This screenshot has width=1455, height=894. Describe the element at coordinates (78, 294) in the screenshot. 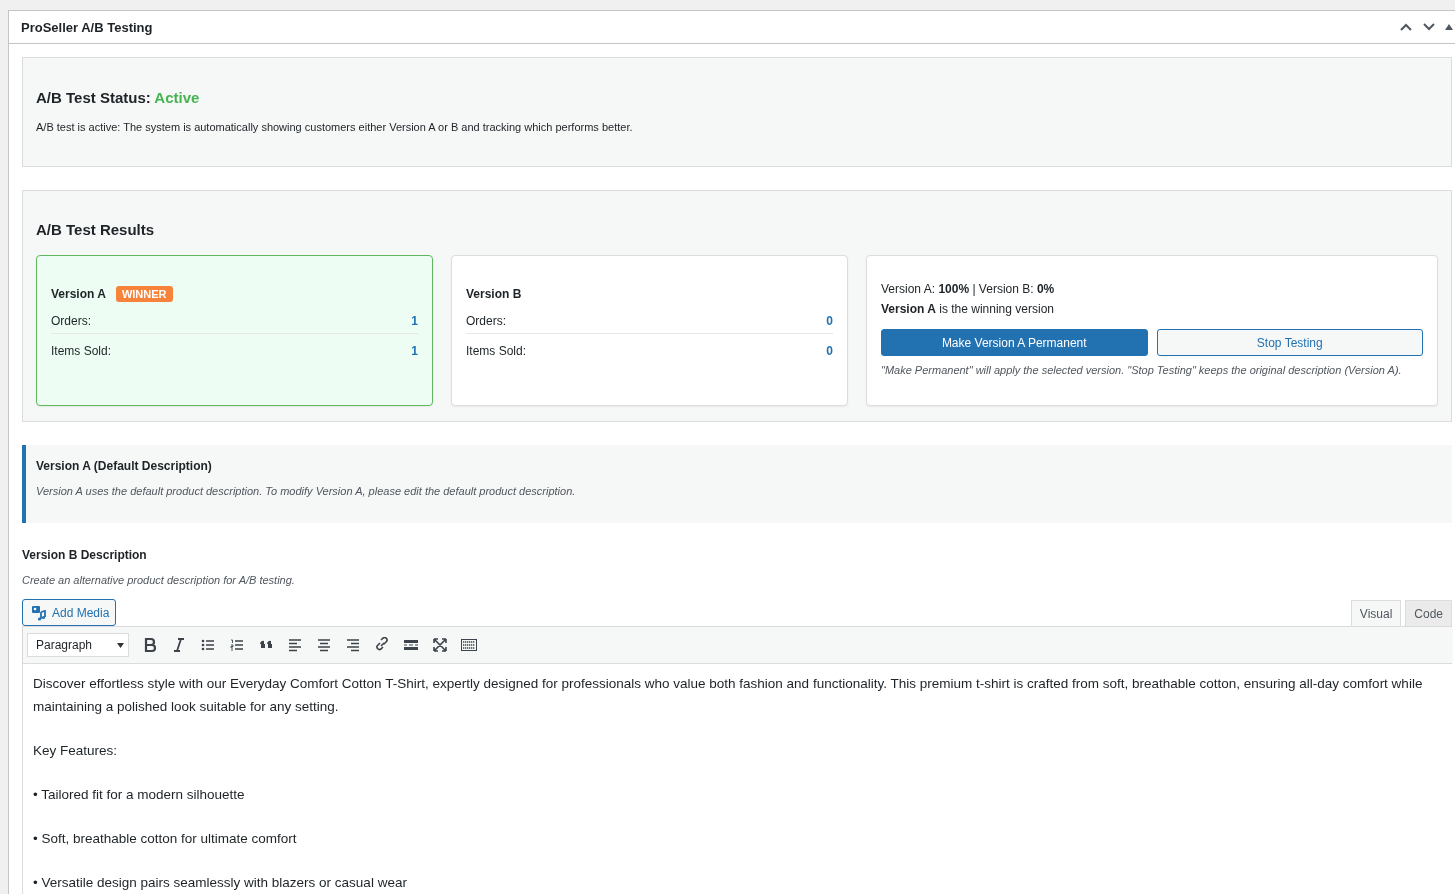

I see `version-name: Version A` at that location.